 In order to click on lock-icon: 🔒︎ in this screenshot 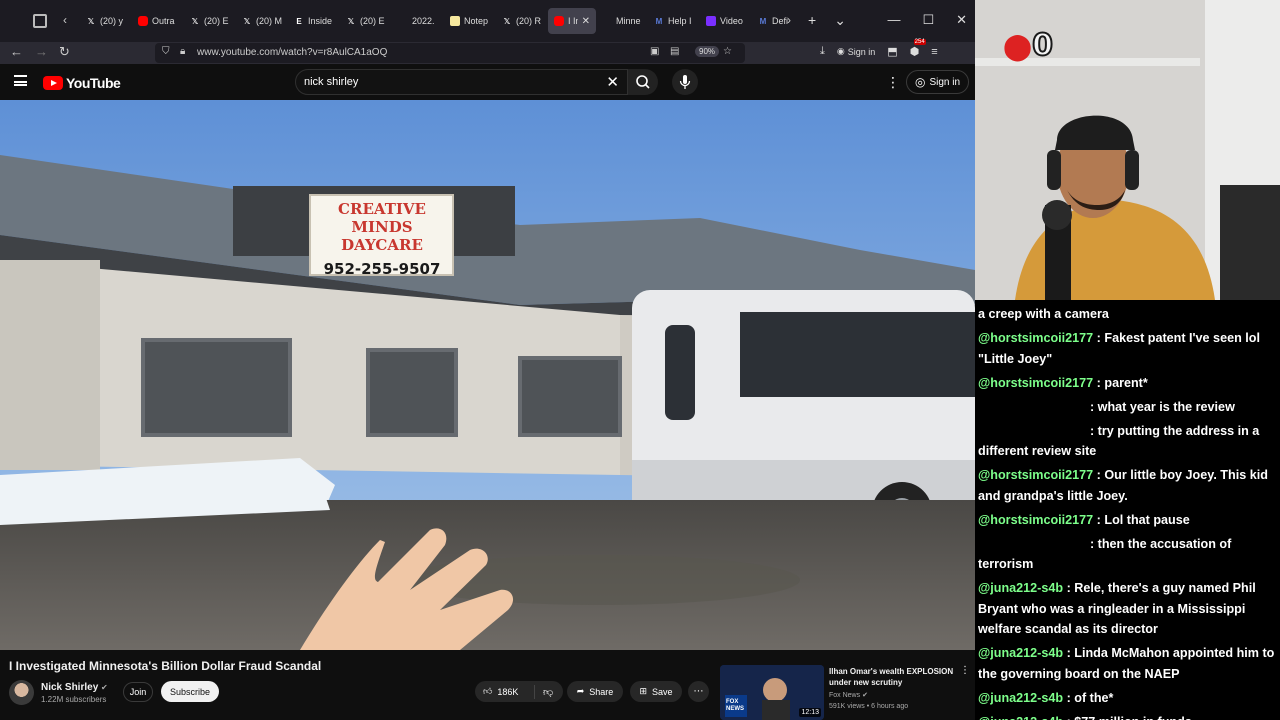, I will do `click(182, 51)`.